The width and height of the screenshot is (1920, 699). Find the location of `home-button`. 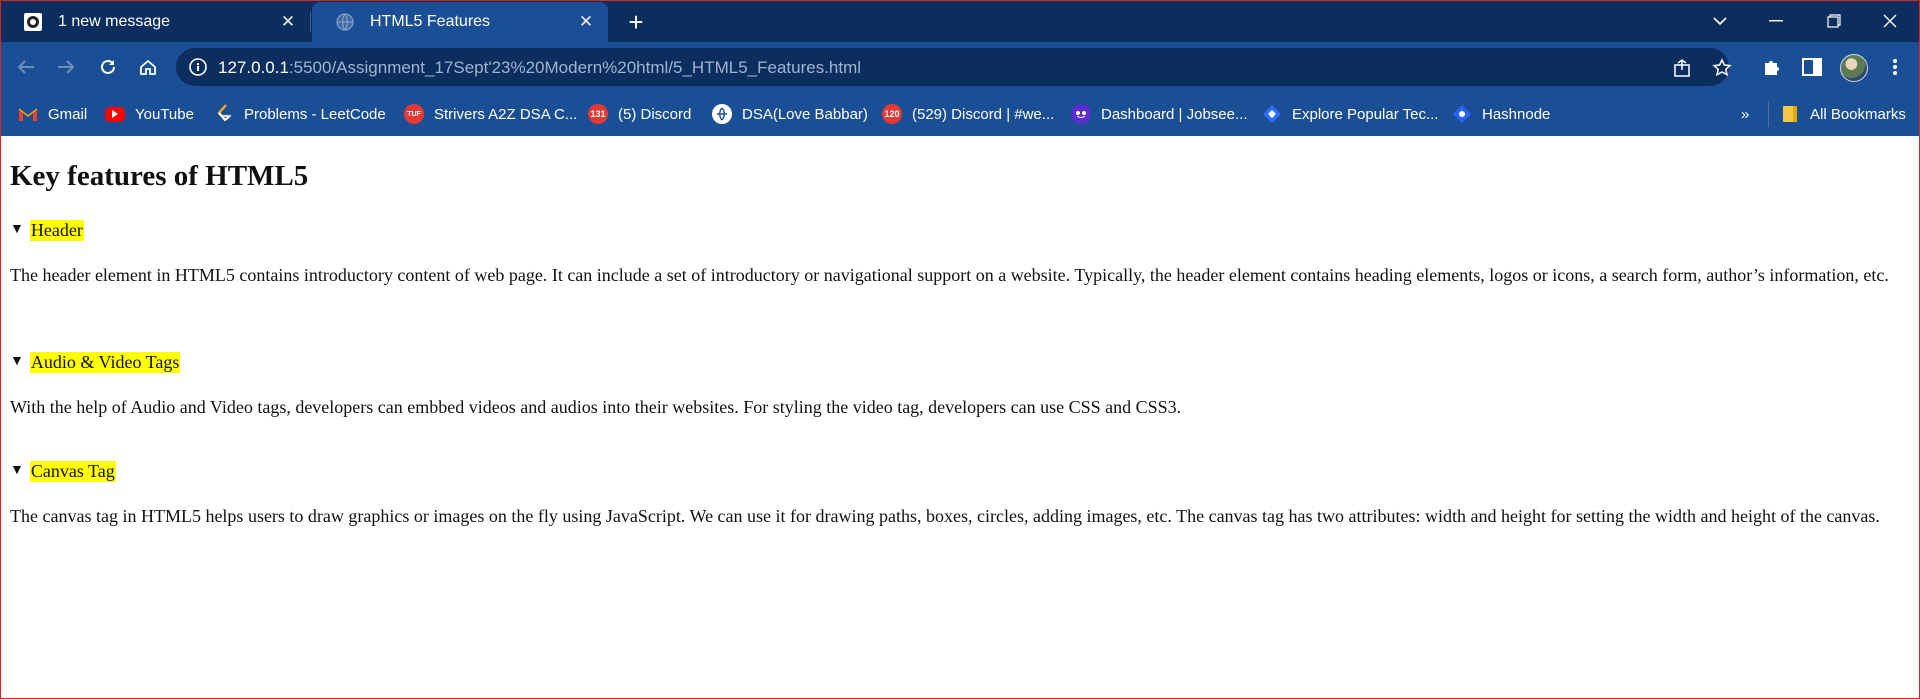

home-button is located at coordinates (148, 67).